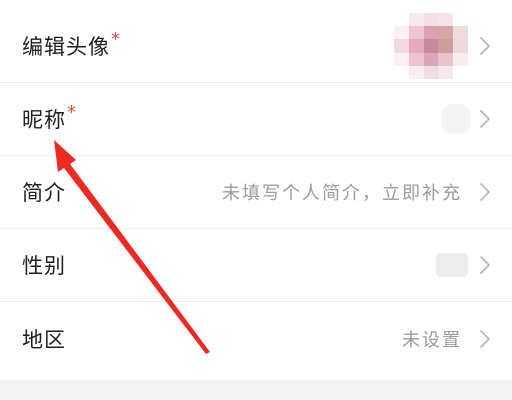  I want to click on gender-value-blurred, so click(452, 265).